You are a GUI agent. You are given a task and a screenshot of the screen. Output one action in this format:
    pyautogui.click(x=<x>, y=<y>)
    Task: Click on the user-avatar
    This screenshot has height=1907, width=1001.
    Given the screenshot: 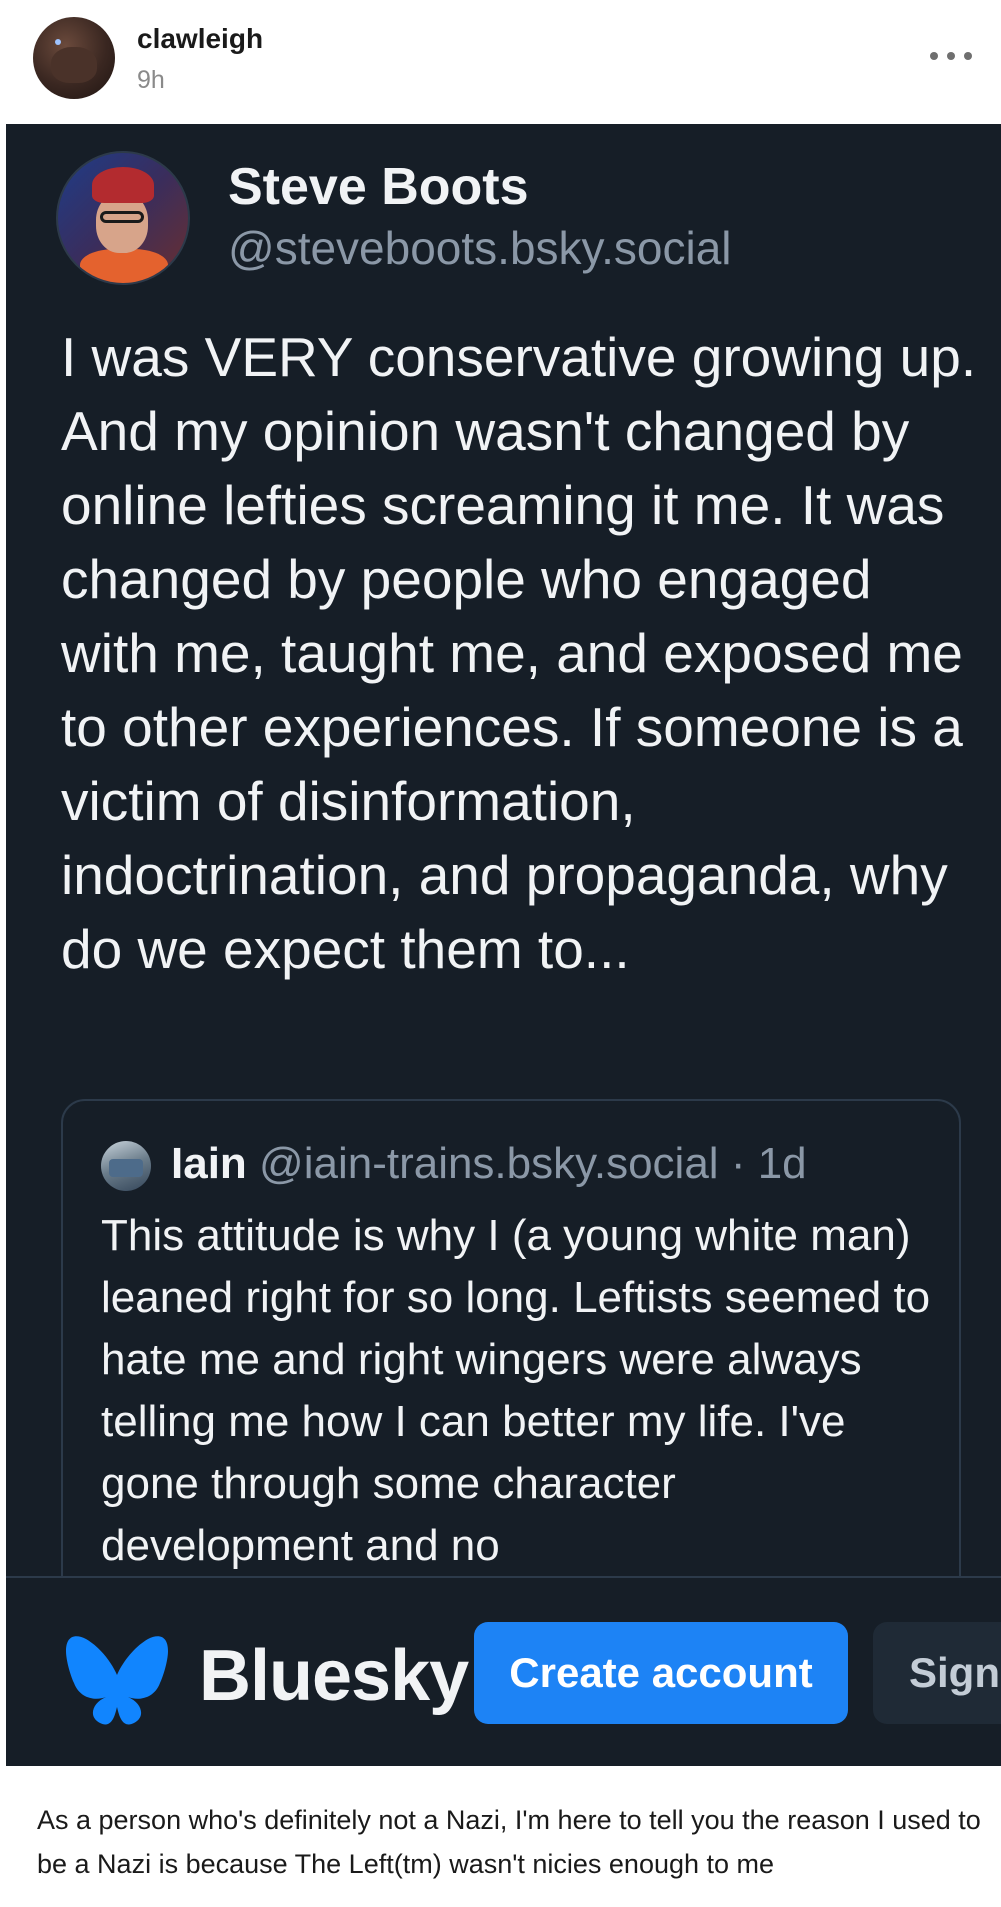 What is the action you would take?
    pyautogui.click(x=74, y=58)
    